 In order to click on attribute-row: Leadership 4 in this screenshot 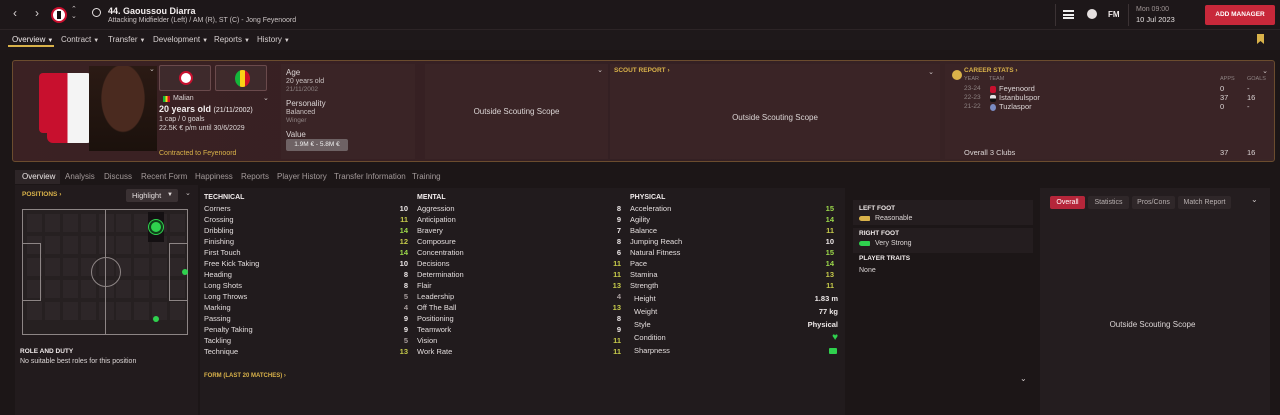, I will do `click(517, 297)`.